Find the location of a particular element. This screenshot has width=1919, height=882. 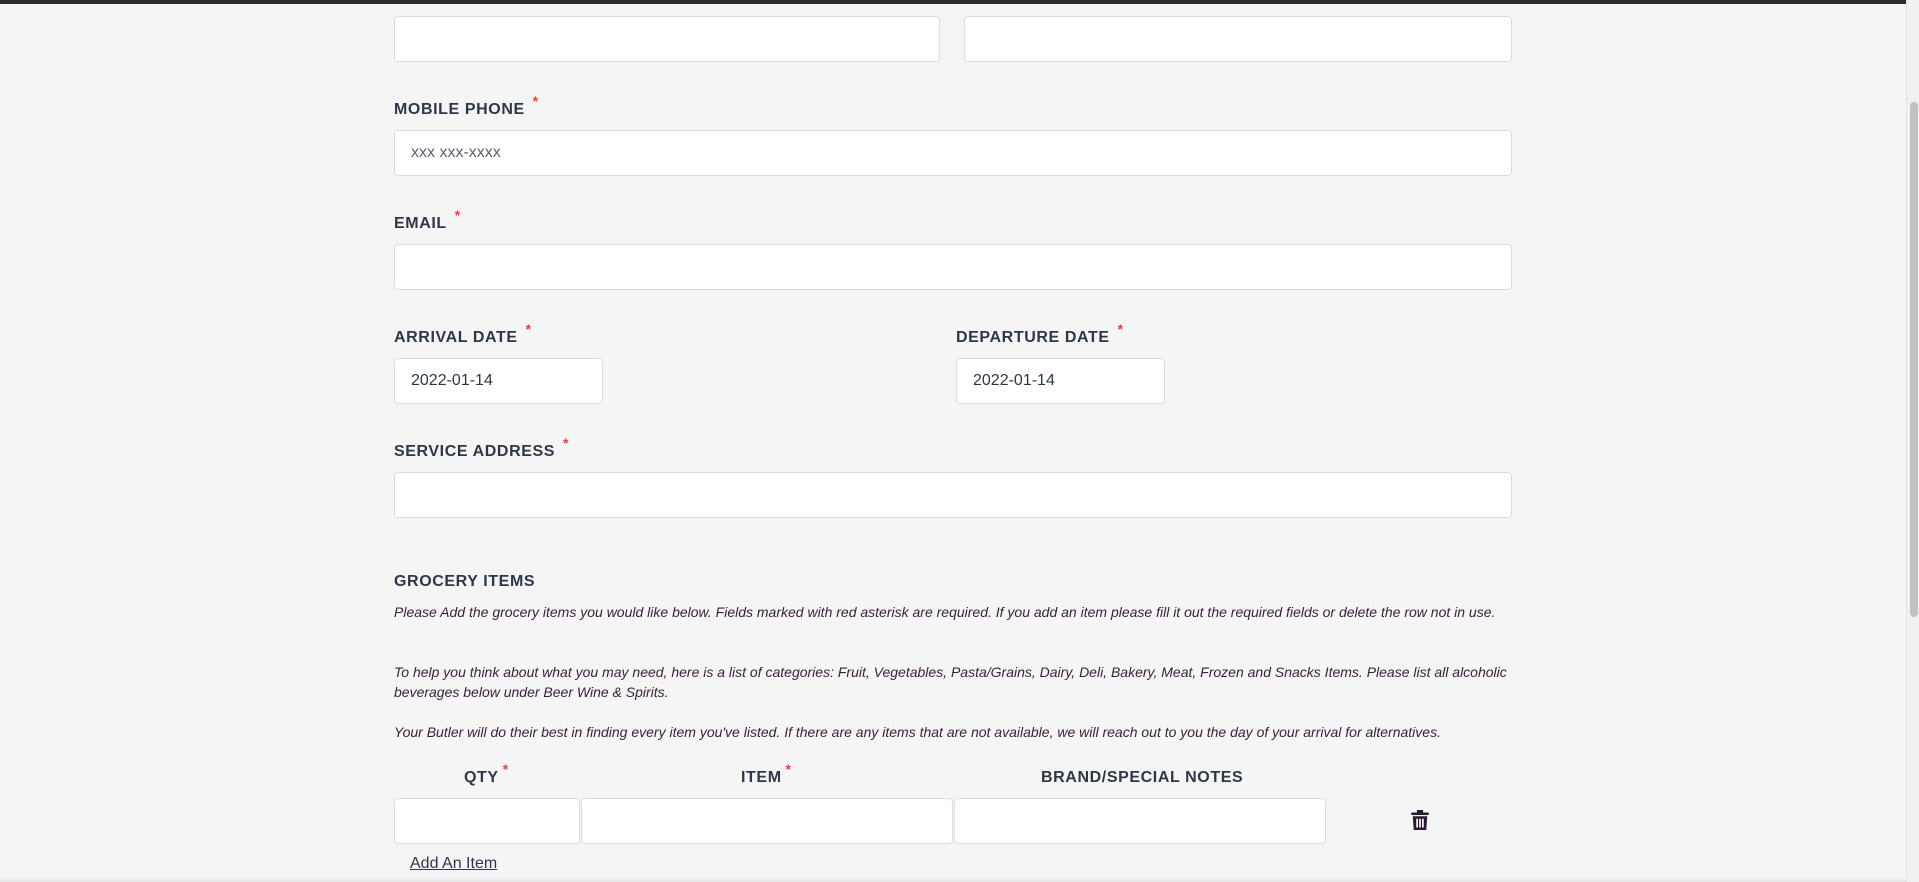

email-label-text: EMAIL is located at coordinates (420, 223).